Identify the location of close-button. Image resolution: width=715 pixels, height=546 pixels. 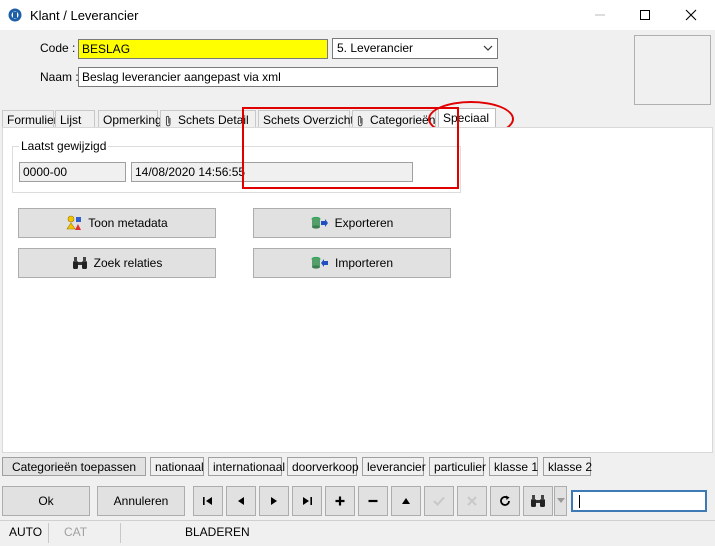
(691, 15).